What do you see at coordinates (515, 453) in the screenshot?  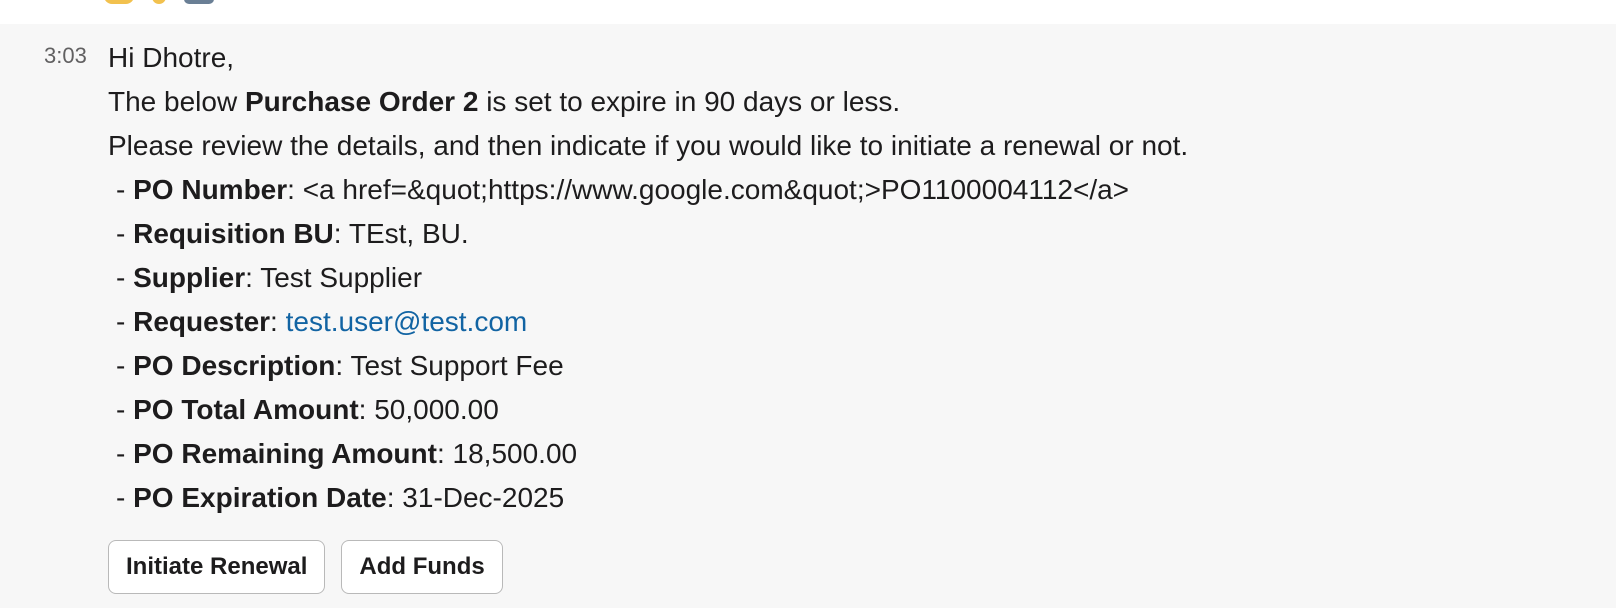 I see `detail-value: 18,500.00` at bounding box center [515, 453].